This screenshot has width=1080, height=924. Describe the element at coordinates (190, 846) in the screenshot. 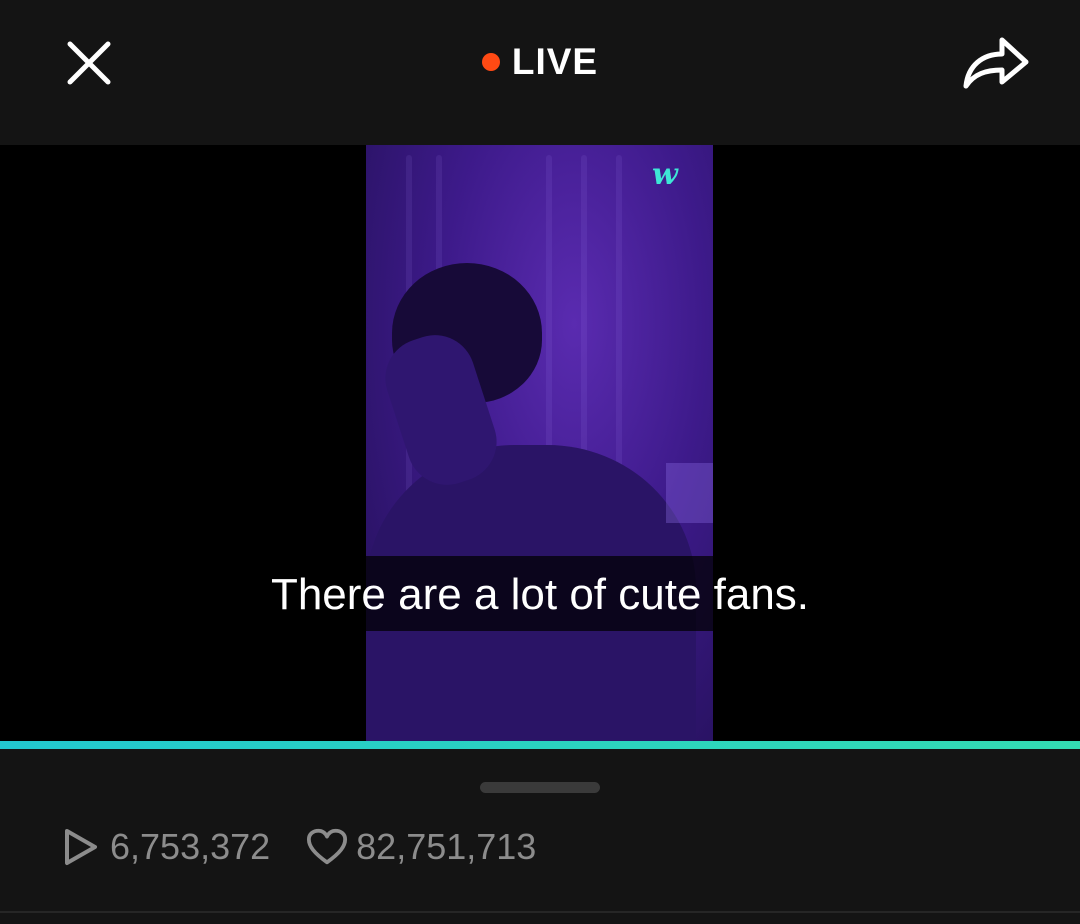

I see `views-count: 6,753,372` at that location.